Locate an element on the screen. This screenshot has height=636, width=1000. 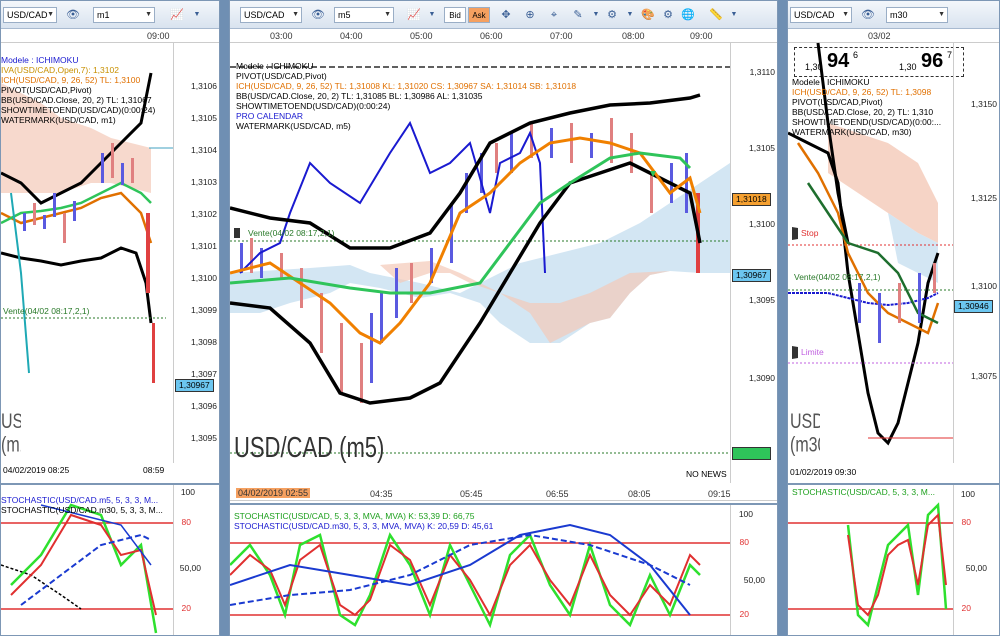
crosshair-icon: ⌖ is located at coordinates (554, 15).